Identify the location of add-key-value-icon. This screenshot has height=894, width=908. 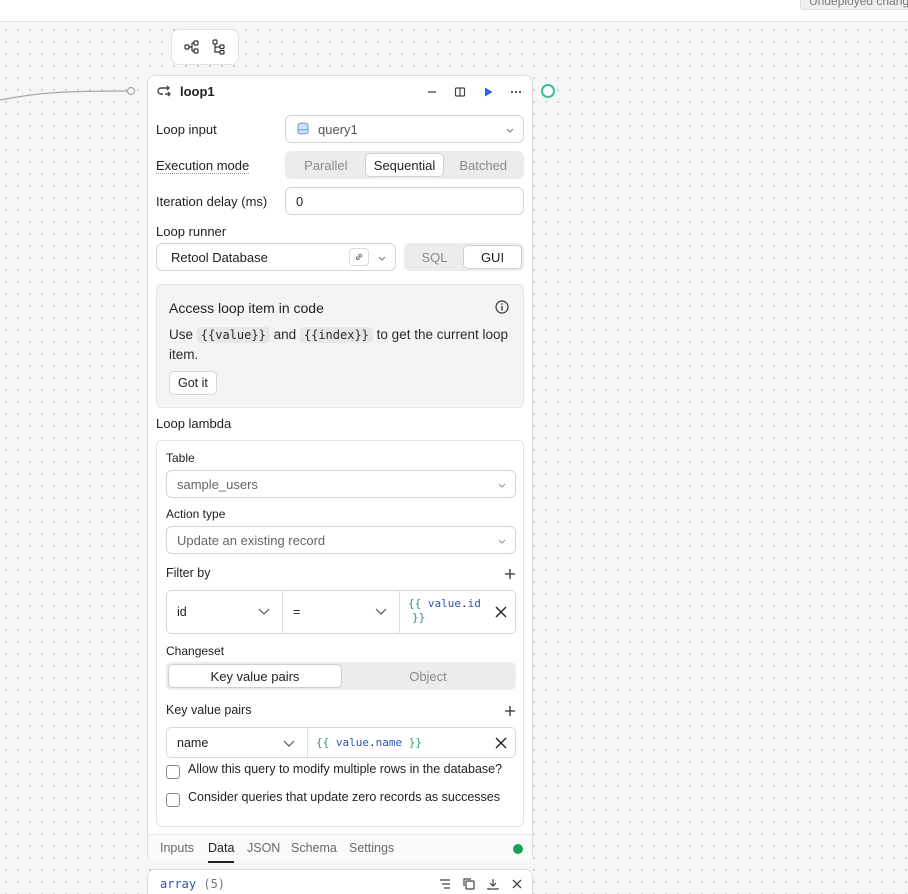
(510, 711).